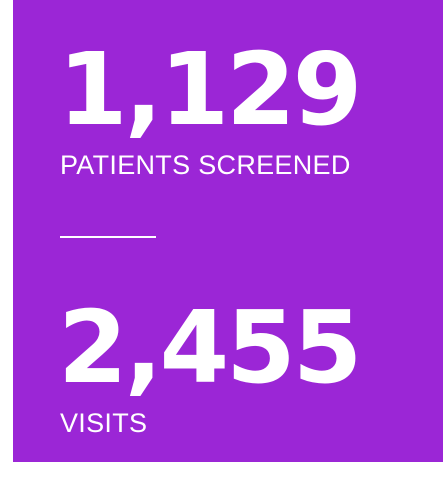 The width and height of the screenshot is (446, 477). Describe the element at coordinates (108, 237) in the screenshot. I see `divider` at that location.